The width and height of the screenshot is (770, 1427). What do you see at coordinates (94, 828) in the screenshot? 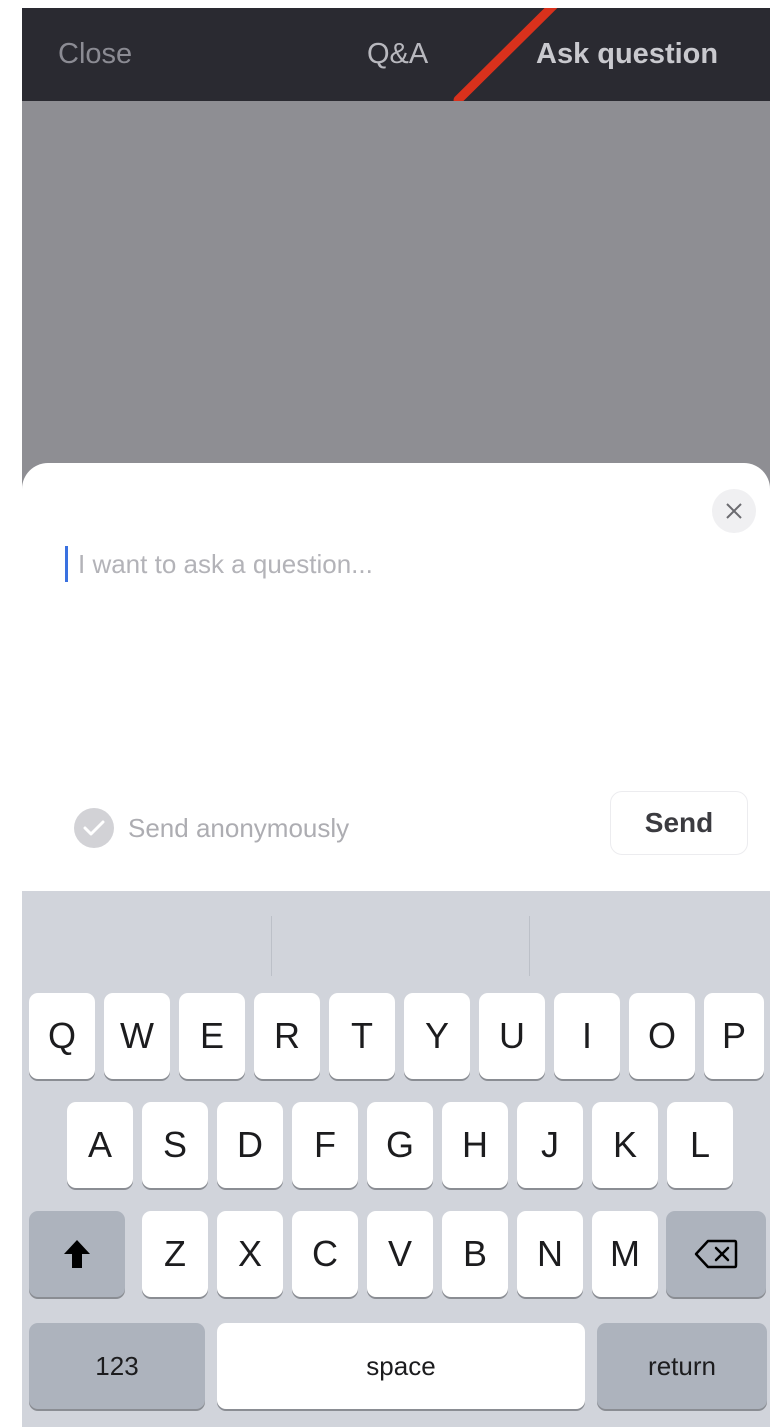
I see `checkmark-circle-icon` at bounding box center [94, 828].